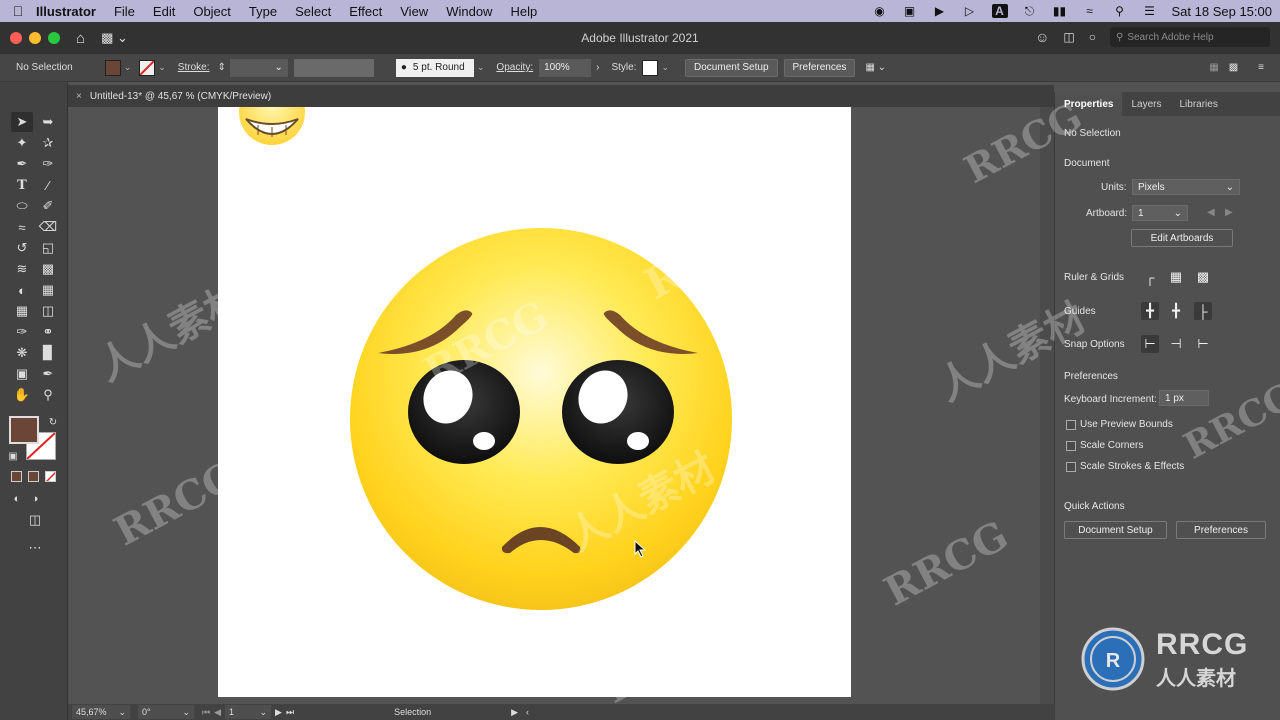  Describe the element at coordinates (1092, 37) in the screenshot. I see `discover-lightbulb-icon: ○` at that location.